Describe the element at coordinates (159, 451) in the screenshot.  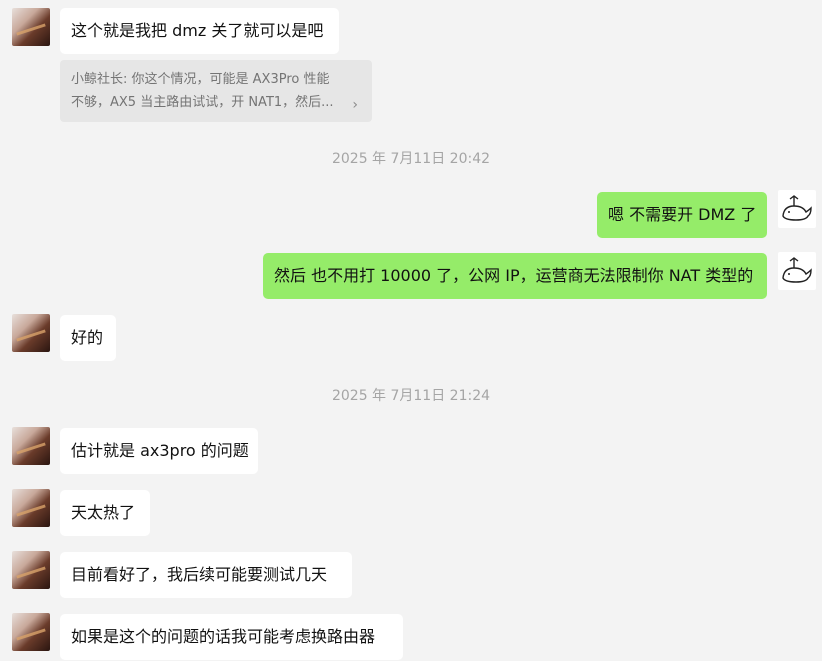
I see `incoming-message: 估计就是 ax3pro 的问题` at that location.